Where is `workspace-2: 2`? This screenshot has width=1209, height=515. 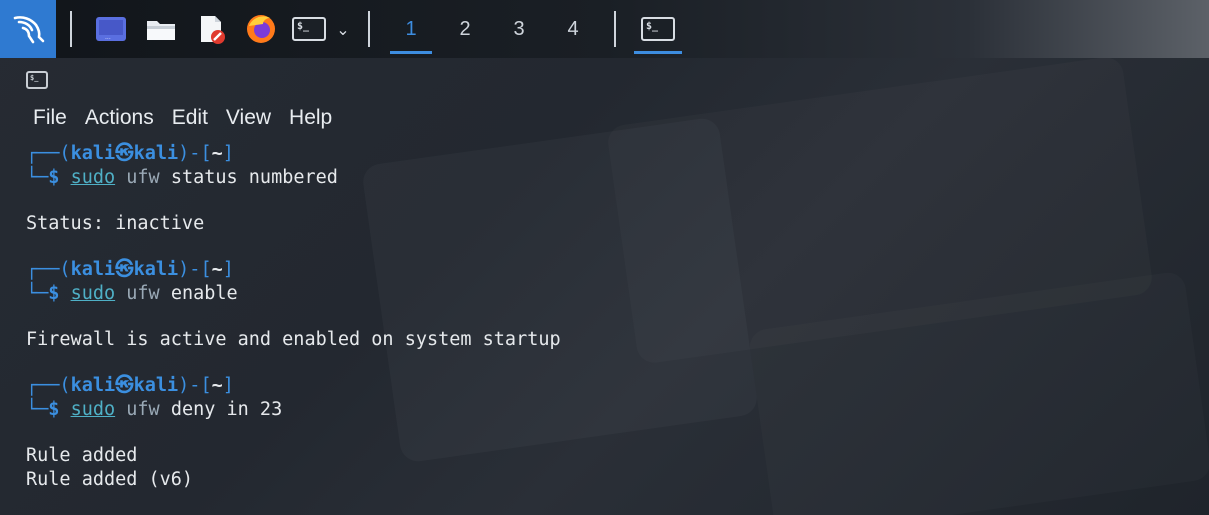
workspace-2: 2 is located at coordinates (465, 29).